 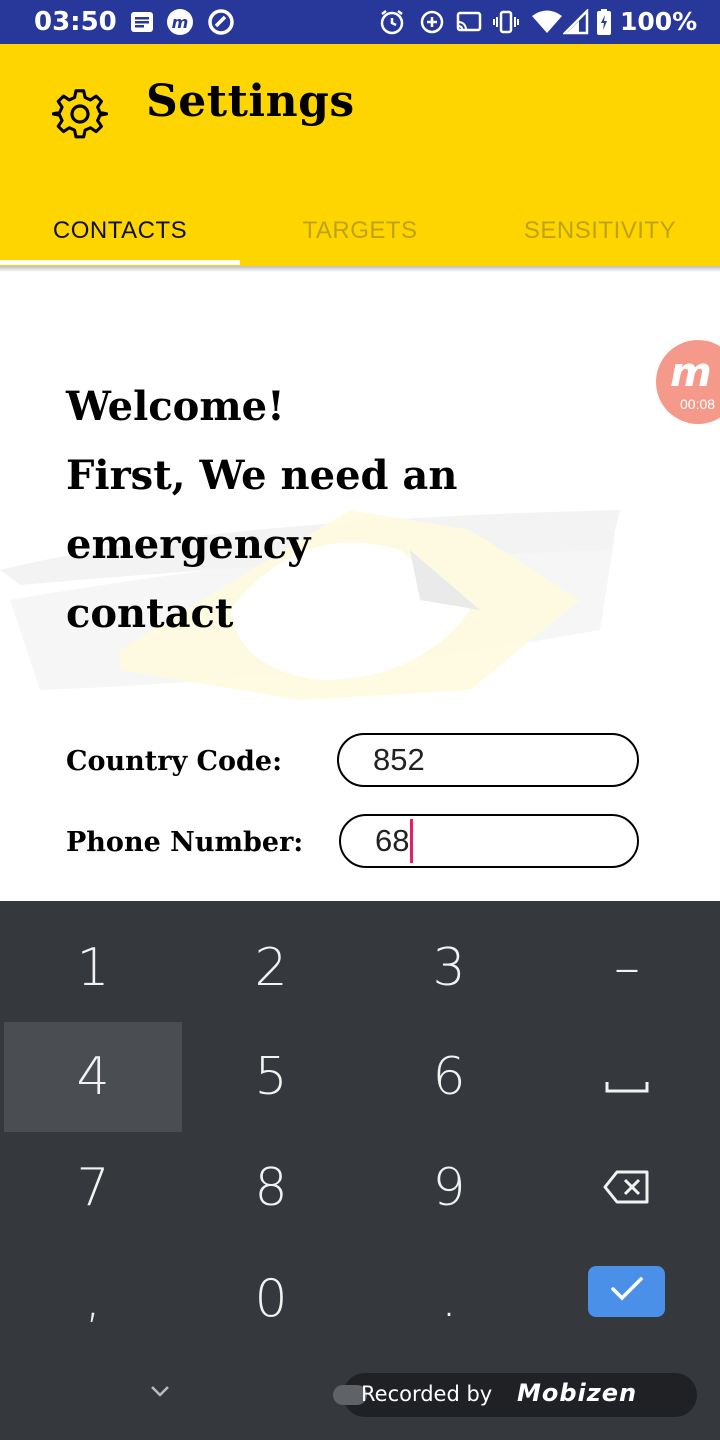 What do you see at coordinates (262, 475) in the screenshot?
I see `welcome-line: First, We need an` at bounding box center [262, 475].